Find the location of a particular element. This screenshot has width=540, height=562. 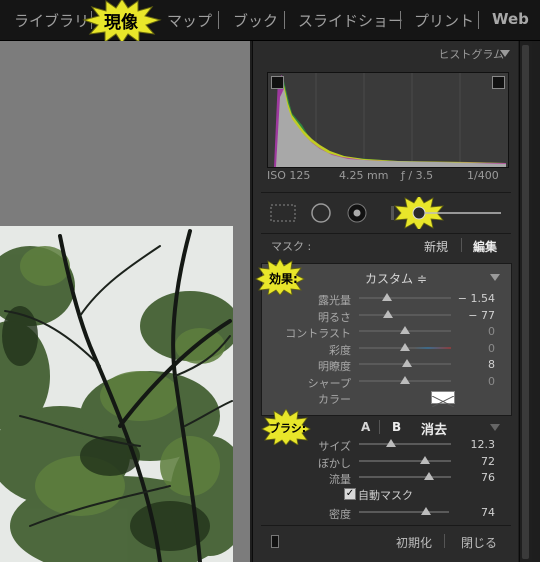

footer-separator is located at coordinates (444, 541).